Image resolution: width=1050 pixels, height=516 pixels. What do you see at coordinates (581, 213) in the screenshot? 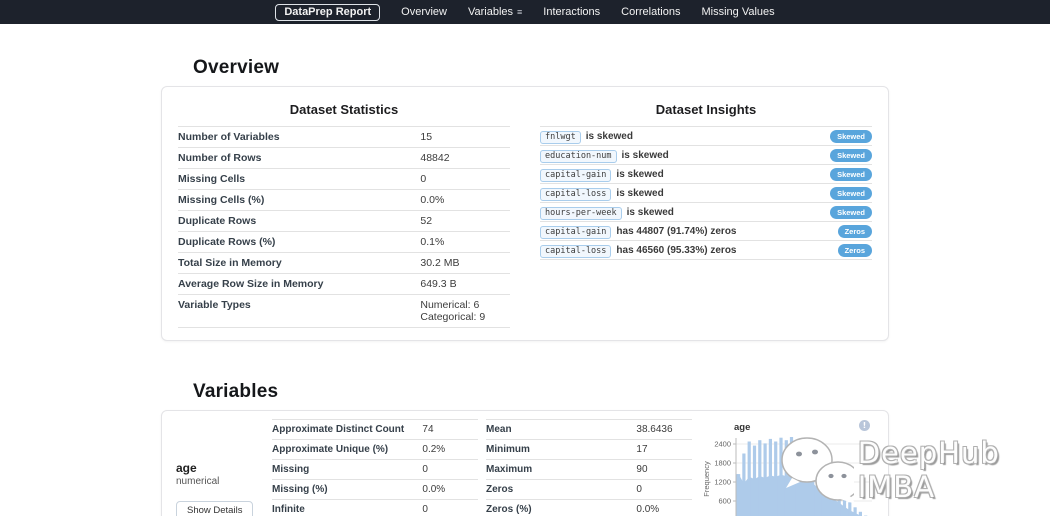
I see `variable-code-pill: hours-per-week` at bounding box center [581, 213].